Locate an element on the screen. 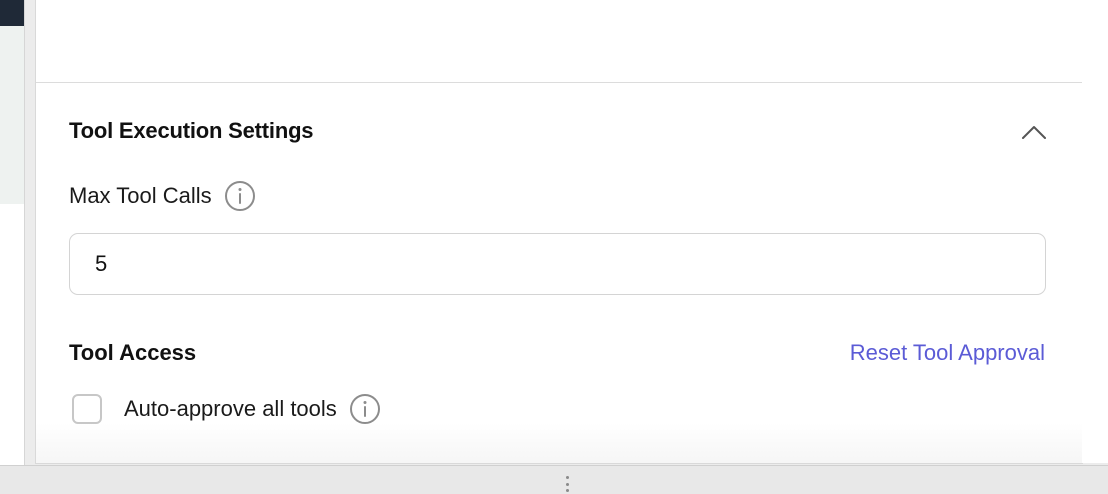 This screenshot has height=494, width=1108. auto-approve-row: Auto-approve all tools is located at coordinates (226, 409).